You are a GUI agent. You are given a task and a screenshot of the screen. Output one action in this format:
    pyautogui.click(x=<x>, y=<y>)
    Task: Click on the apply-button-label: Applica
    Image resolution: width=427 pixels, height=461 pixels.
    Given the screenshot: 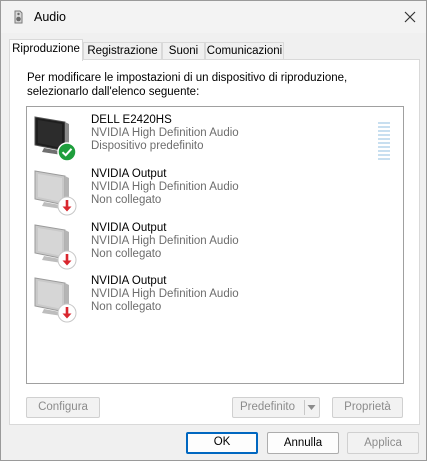 What is the action you would take?
    pyautogui.click(x=383, y=443)
    